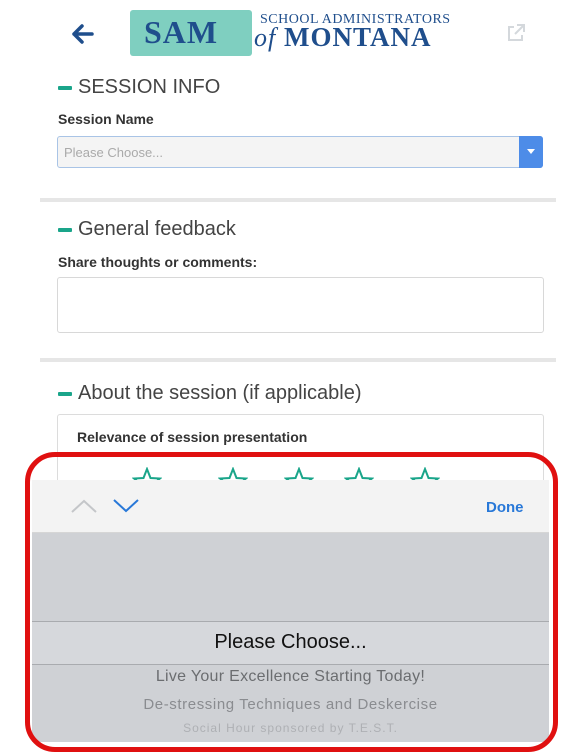 The image size is (575, 752). I want to click on app-header: SAM SCHOOL ADMINISTRATORS of MONTANA, so click(287, 32).